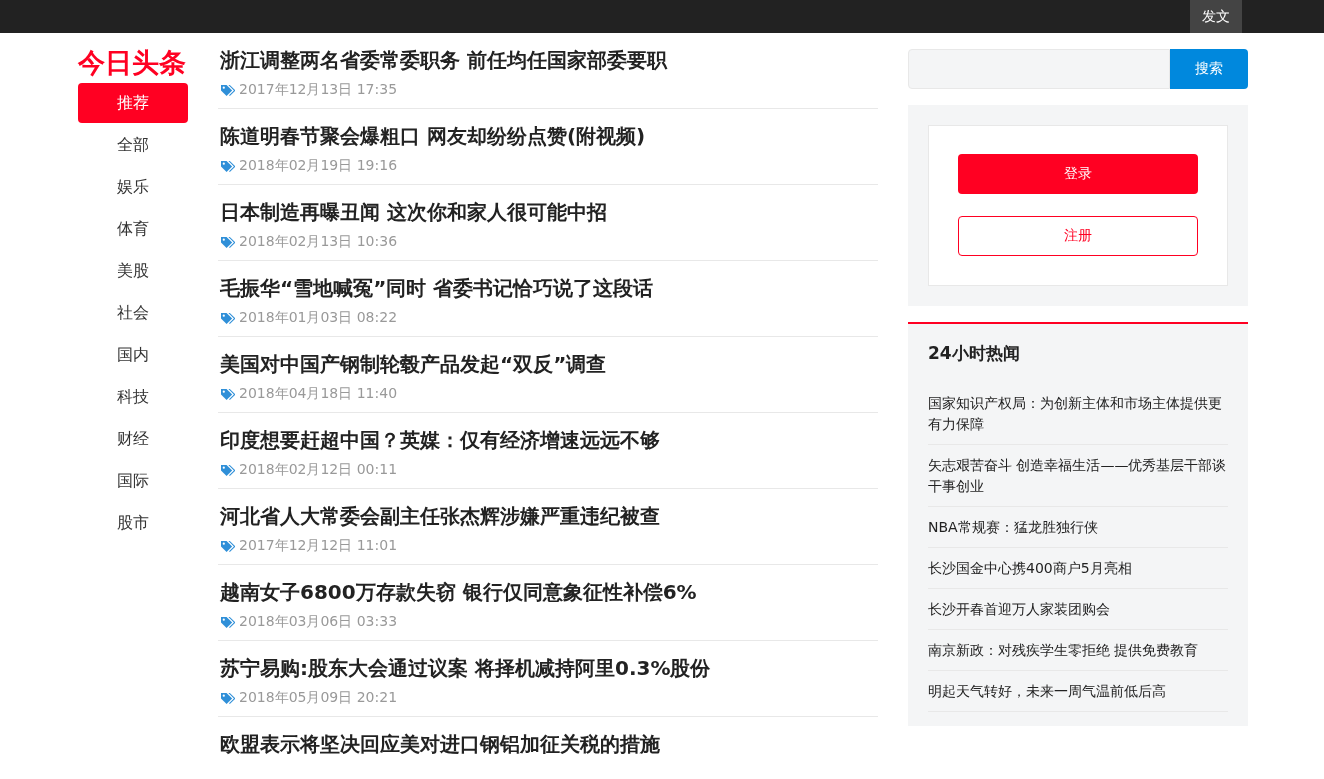  Describe the element at coordinates (133, 523) in the screenshot. I see `nav-item: 股市` at that location.